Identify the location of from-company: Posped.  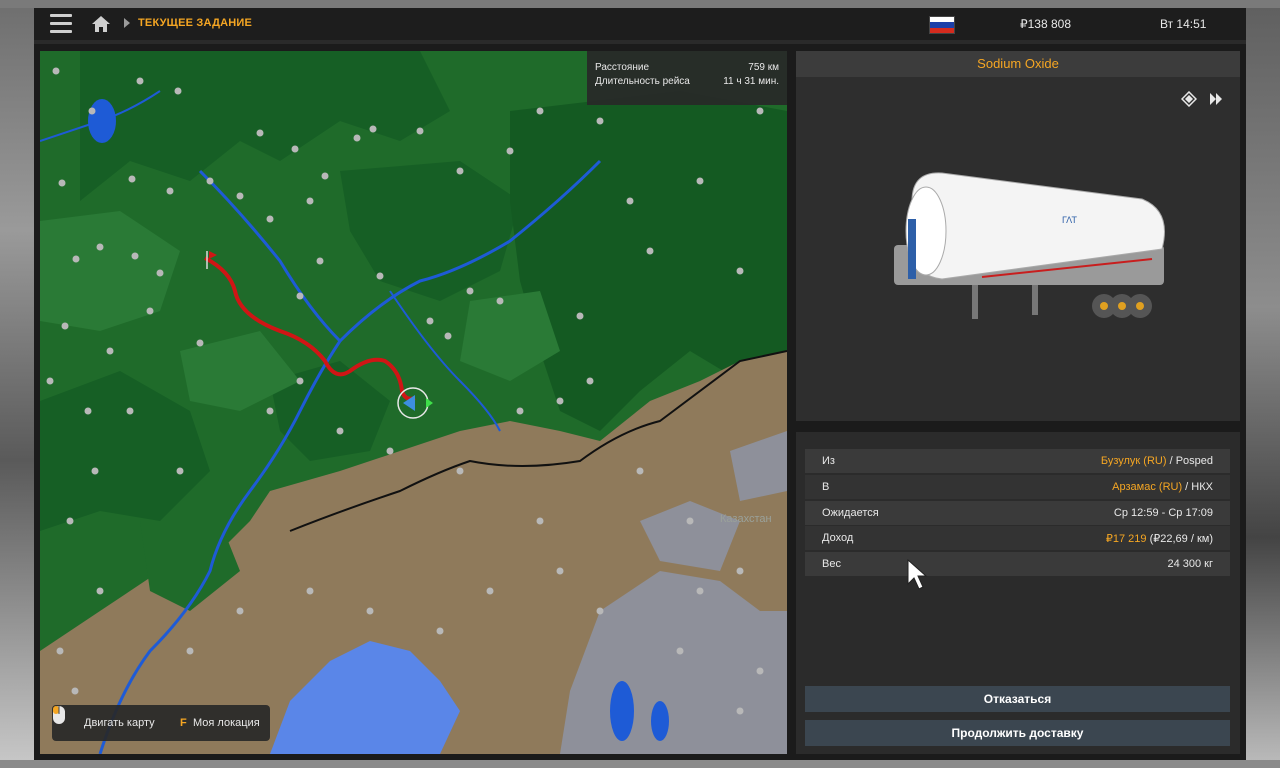
(1194, 461).